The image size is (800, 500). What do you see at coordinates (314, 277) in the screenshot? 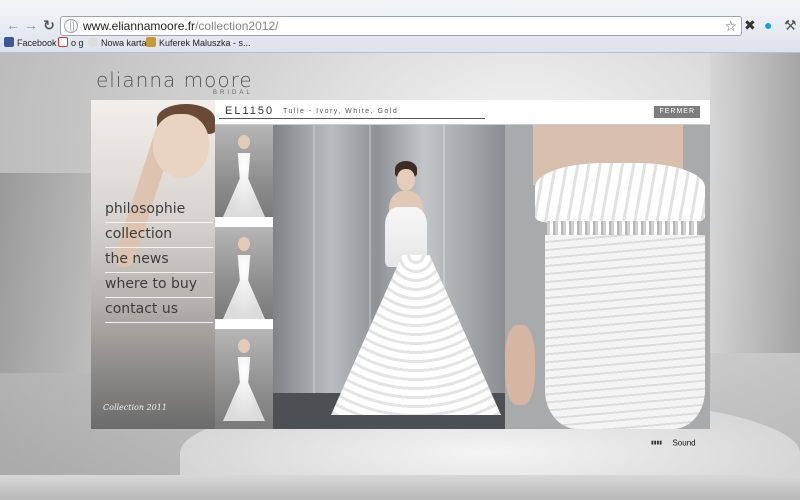
I see `curtain-fold` at bounding box center [314, 277].